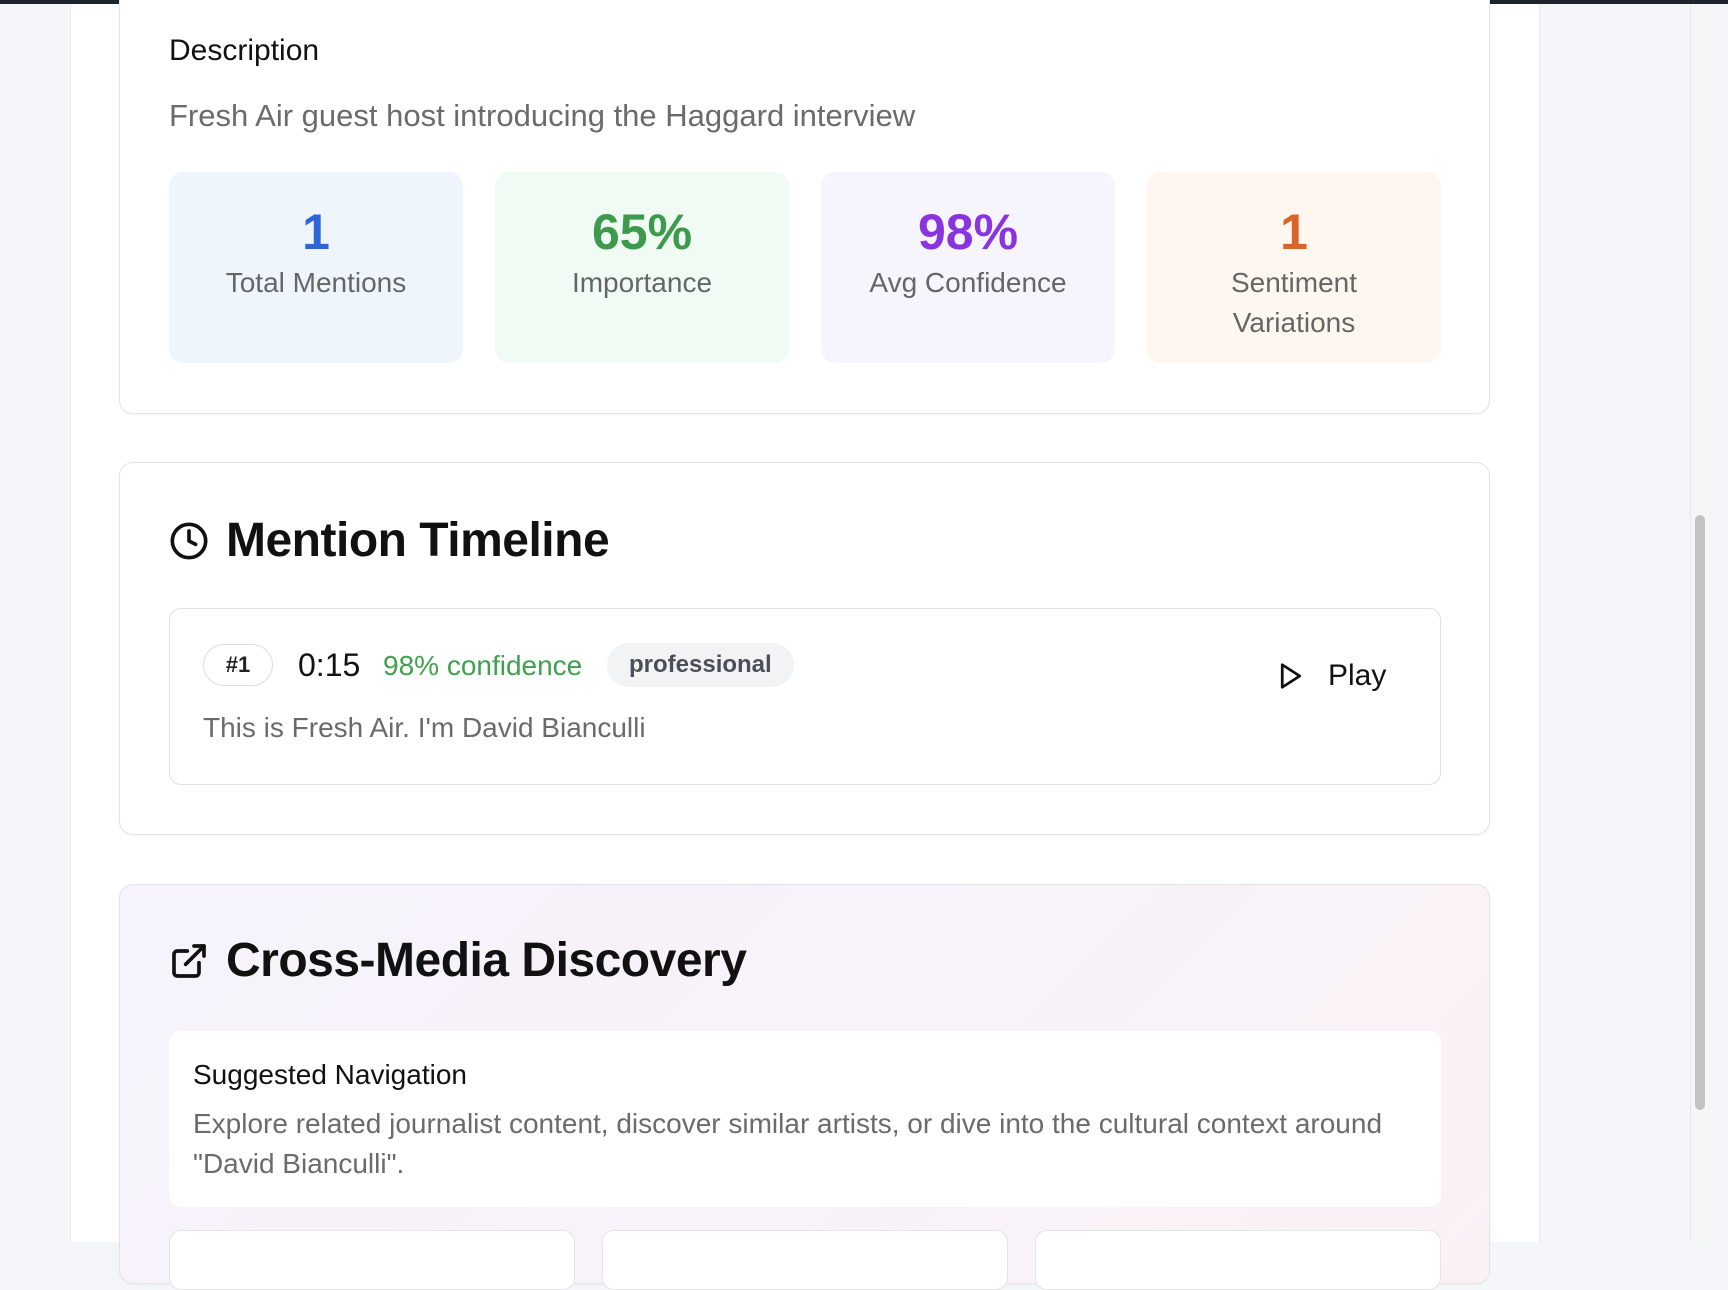 This screenshot has width=1728, height=1290. Describe the element at coordinates (968, 232) in the screenshot. I see `stat-value: 98%` at that location.